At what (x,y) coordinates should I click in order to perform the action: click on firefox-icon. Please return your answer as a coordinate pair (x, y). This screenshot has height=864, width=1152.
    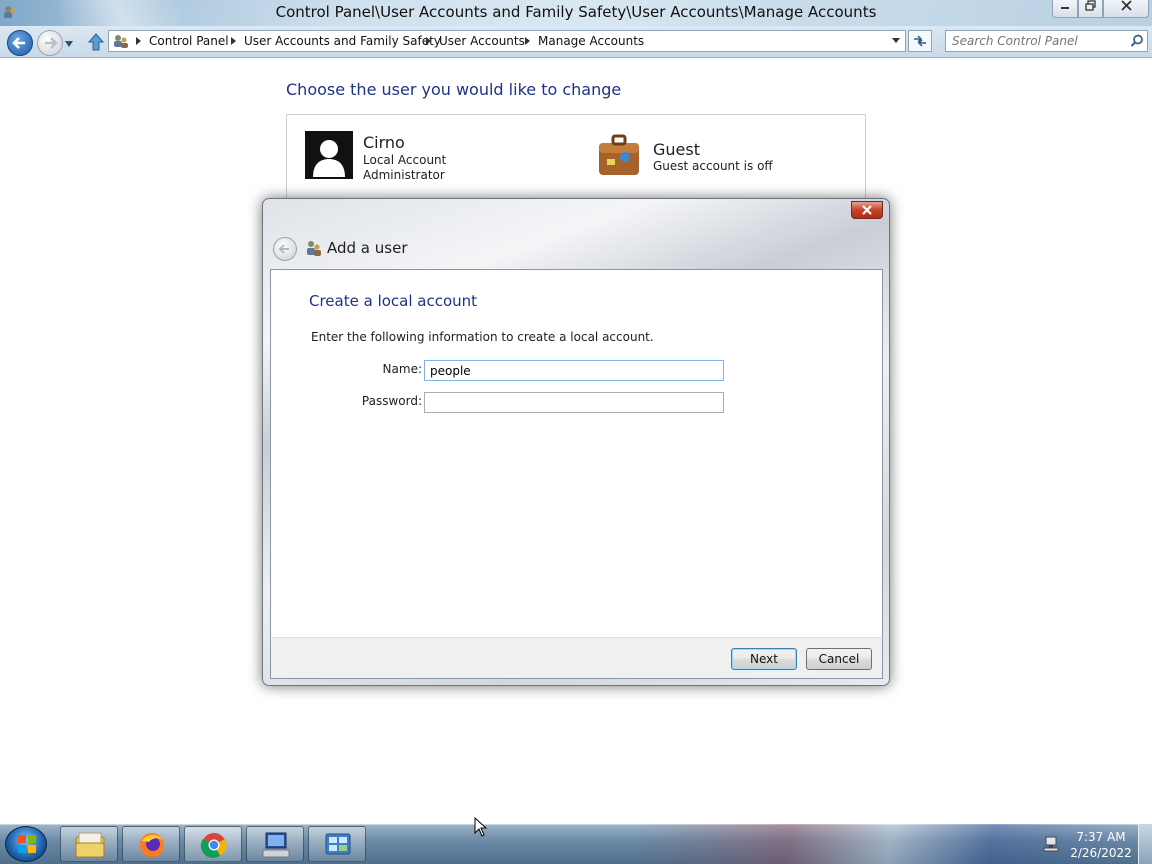
    Looking at the image, I should click on (152, 845).